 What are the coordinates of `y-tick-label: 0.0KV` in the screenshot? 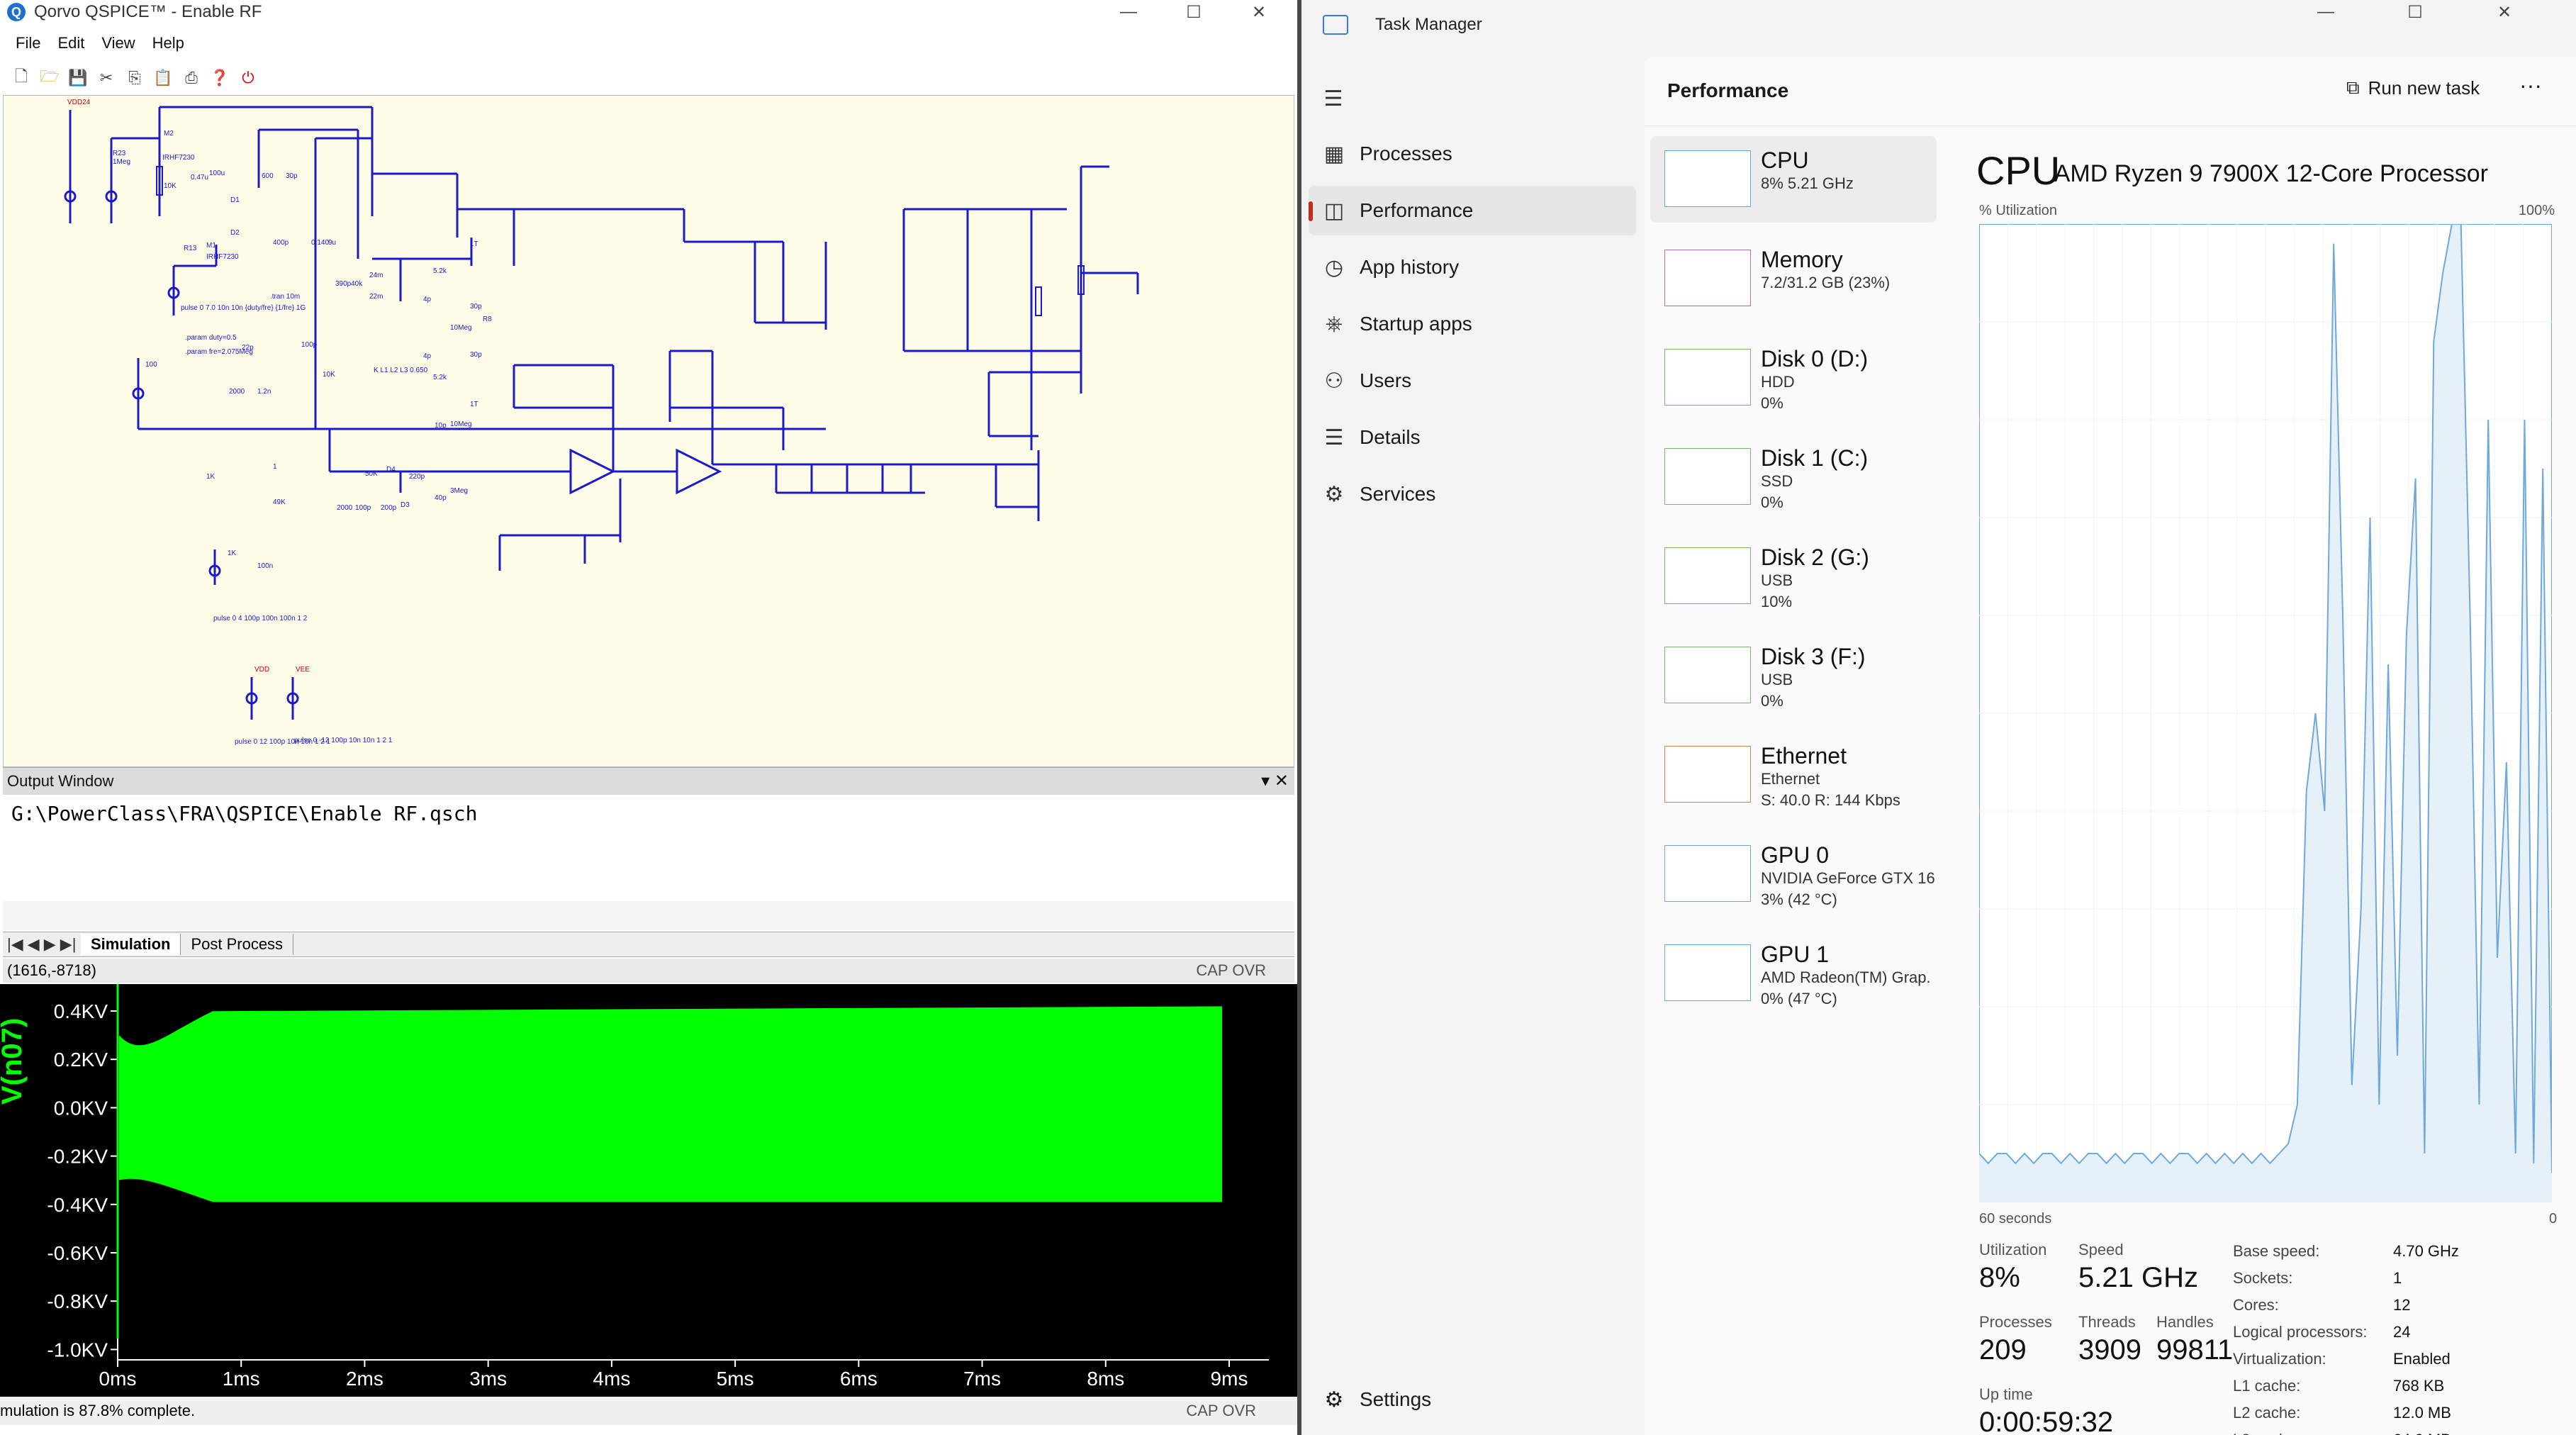 It's located at (81, 1108).